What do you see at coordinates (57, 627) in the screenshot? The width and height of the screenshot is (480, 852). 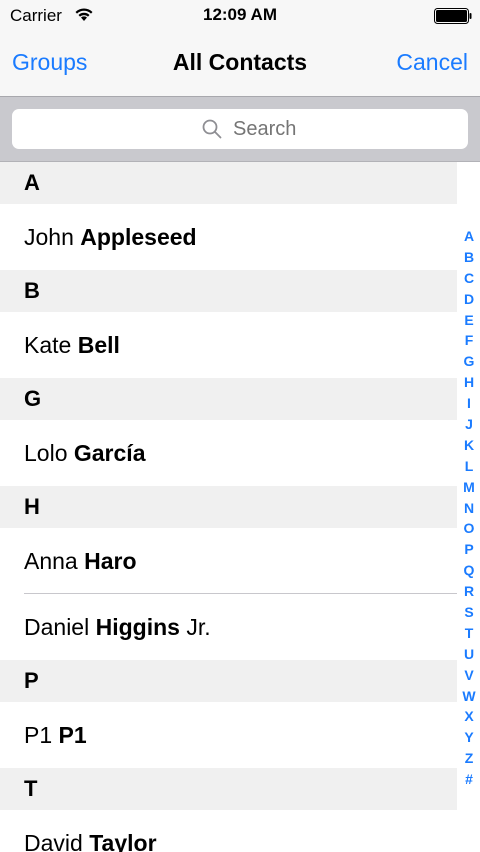 I see `contact-first-name: Daniel` at bounding box center [57, 627].